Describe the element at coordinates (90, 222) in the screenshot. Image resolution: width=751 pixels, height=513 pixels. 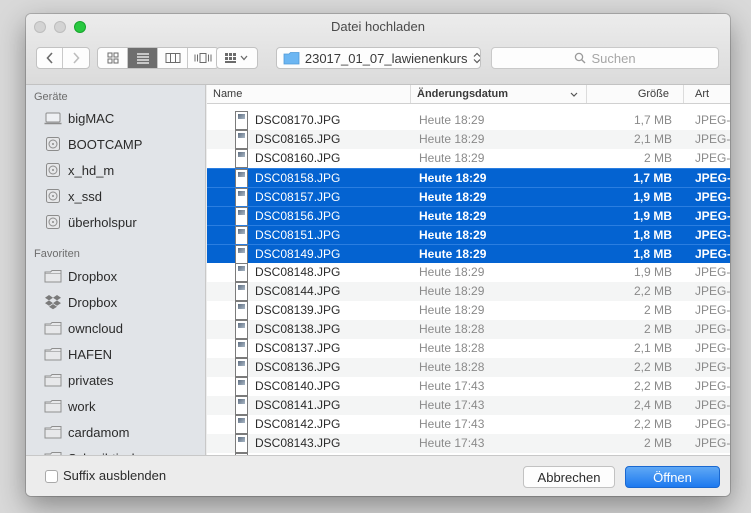
I see `sidebar-device-überholspur: überholspur` at that location.